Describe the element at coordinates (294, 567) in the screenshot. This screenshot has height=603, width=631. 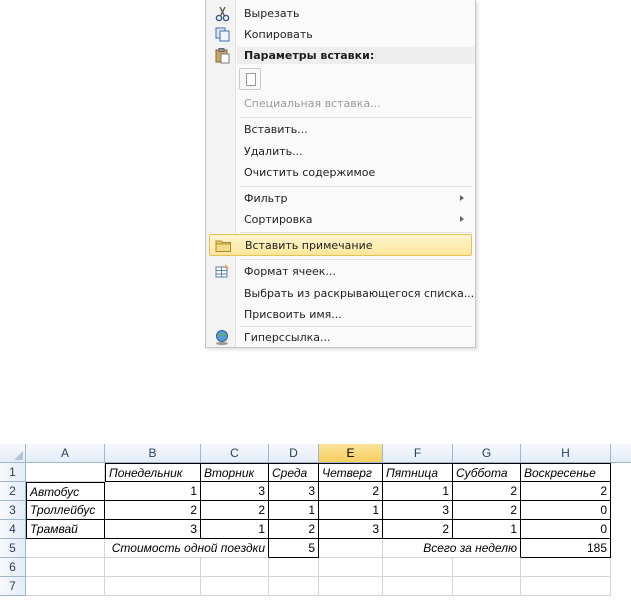
I see `cell-d6` at that location.